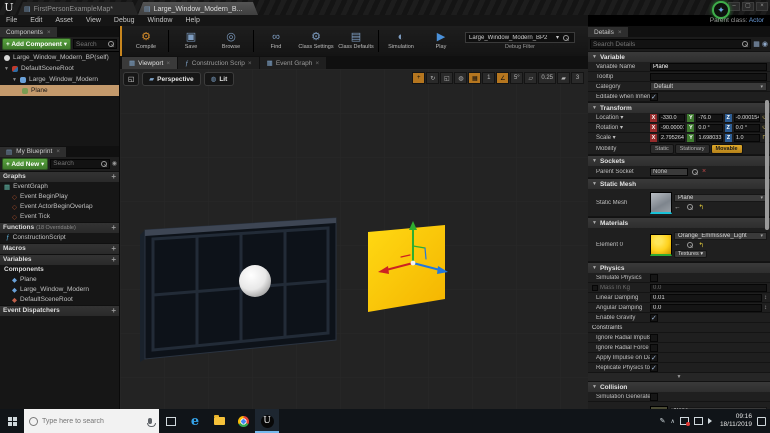 The height and width of the screenshot is (433, 770). I want to click on menu-debug: Debug, so click(124, 20).